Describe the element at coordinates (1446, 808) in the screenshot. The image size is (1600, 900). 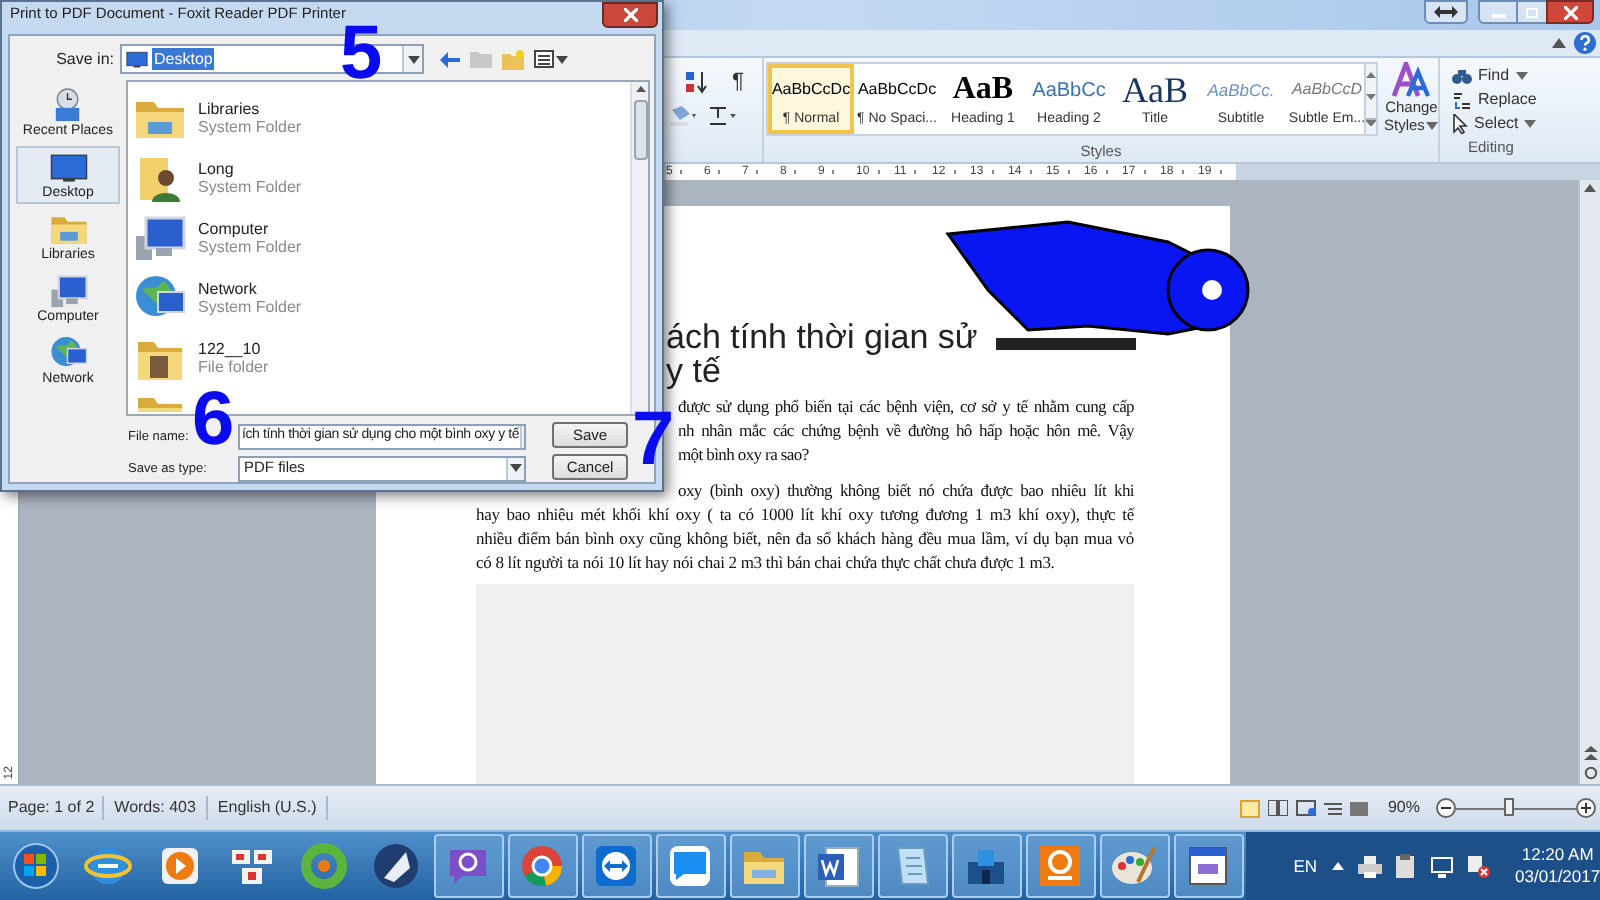
I see `zoom-out-icon` at that location.